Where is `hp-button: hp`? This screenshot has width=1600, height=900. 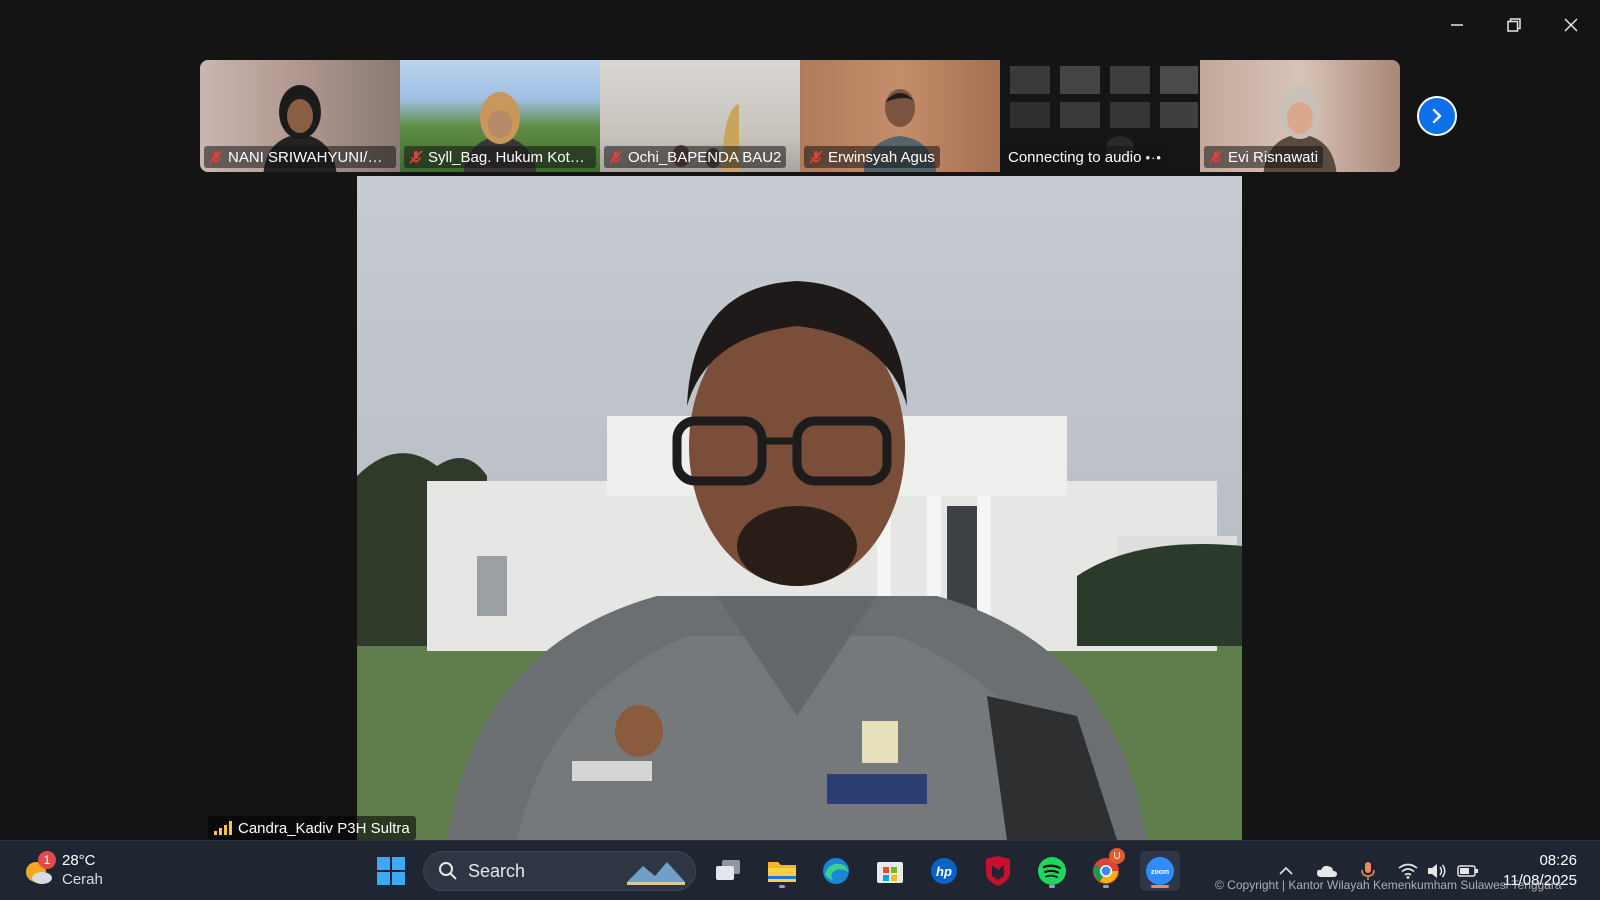
hp-button: hp is located at coordinates (944, 871).